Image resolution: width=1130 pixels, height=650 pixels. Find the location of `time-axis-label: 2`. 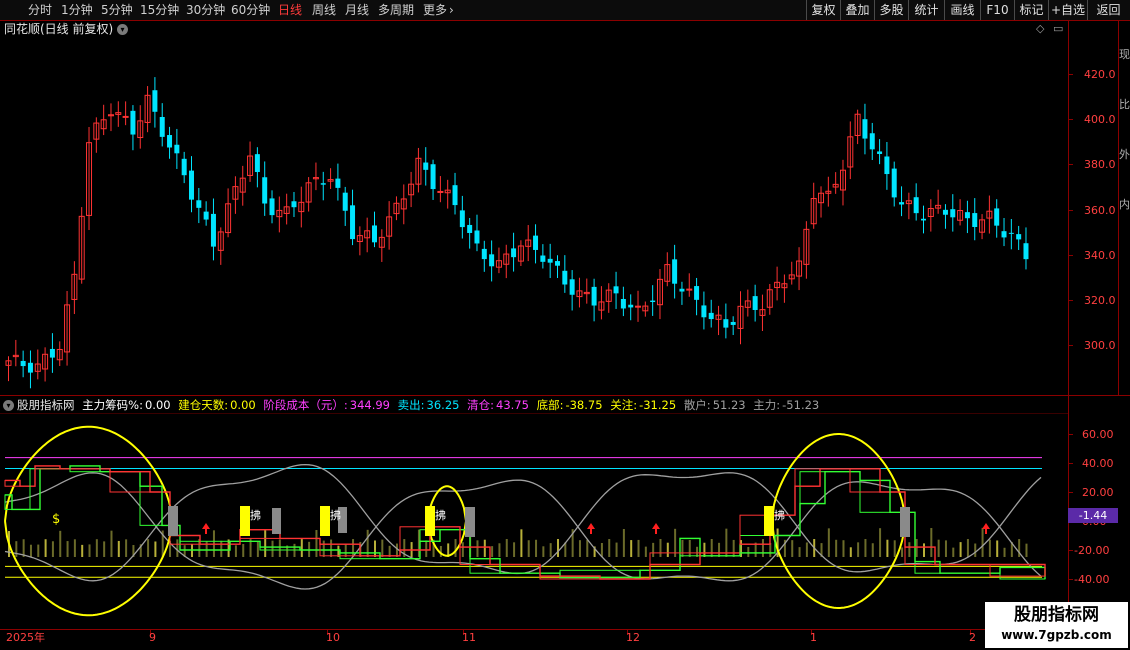

time-axis-label: 2 is located at coordinates (972, 637).